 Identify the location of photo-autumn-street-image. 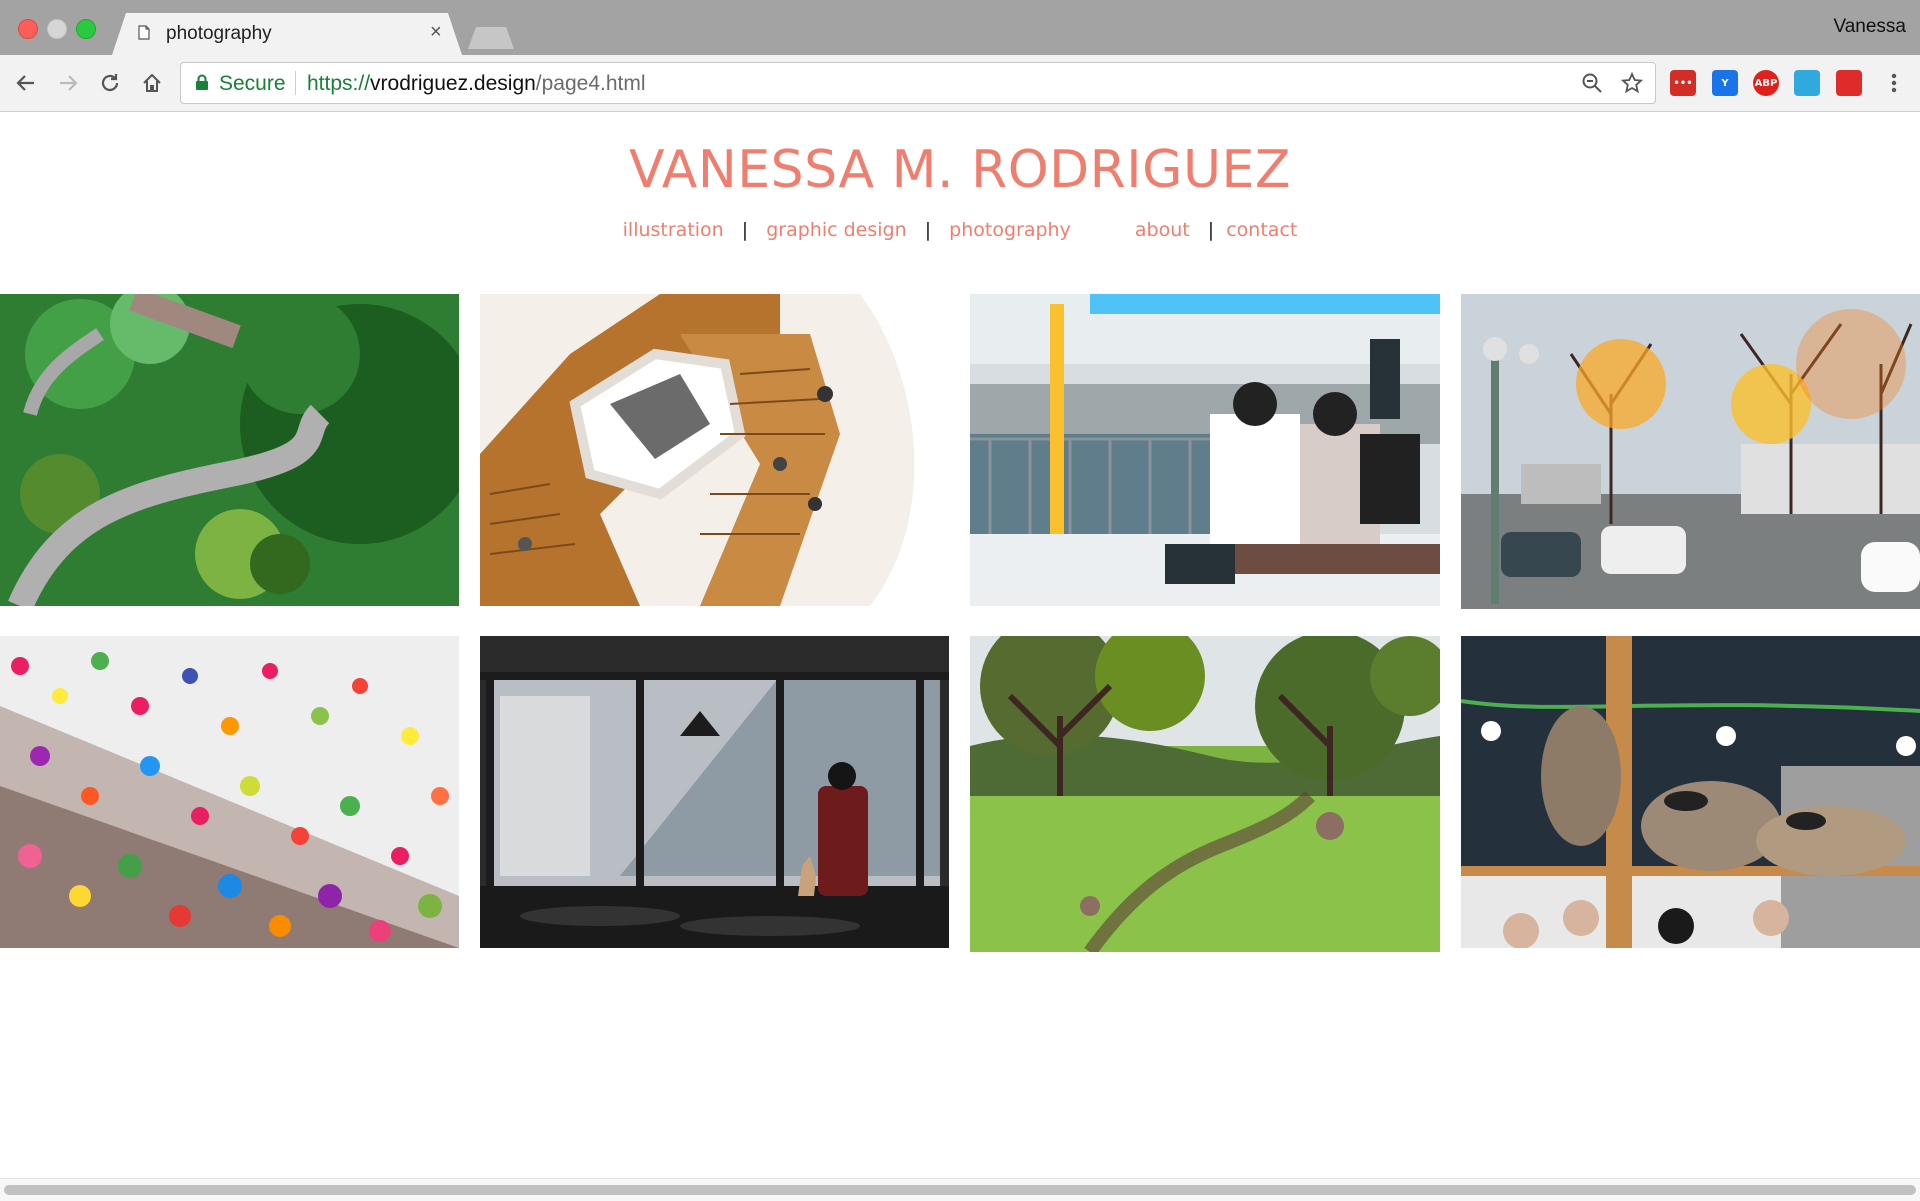
(1690, 451).